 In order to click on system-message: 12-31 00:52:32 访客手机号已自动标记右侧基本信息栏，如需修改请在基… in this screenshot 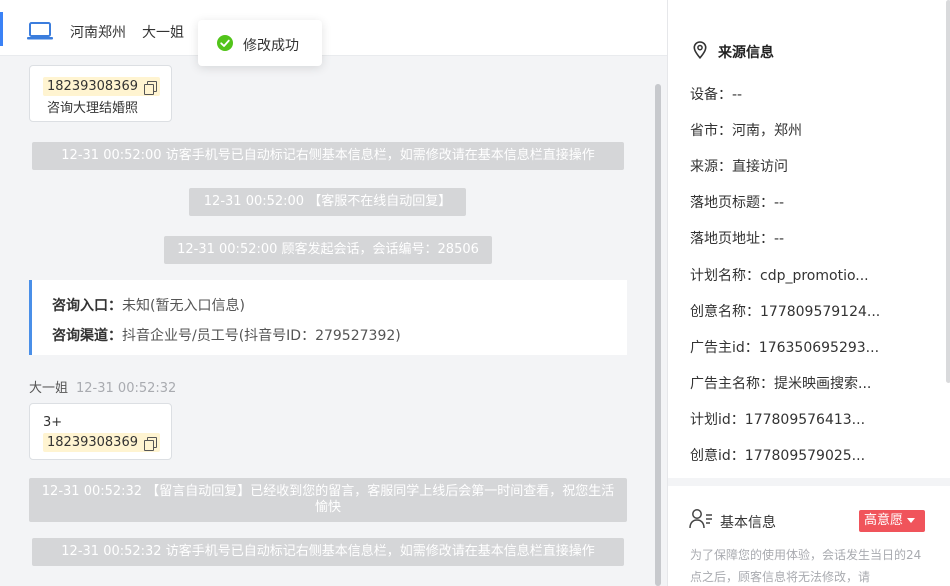, I will do `click(328, 552)`.